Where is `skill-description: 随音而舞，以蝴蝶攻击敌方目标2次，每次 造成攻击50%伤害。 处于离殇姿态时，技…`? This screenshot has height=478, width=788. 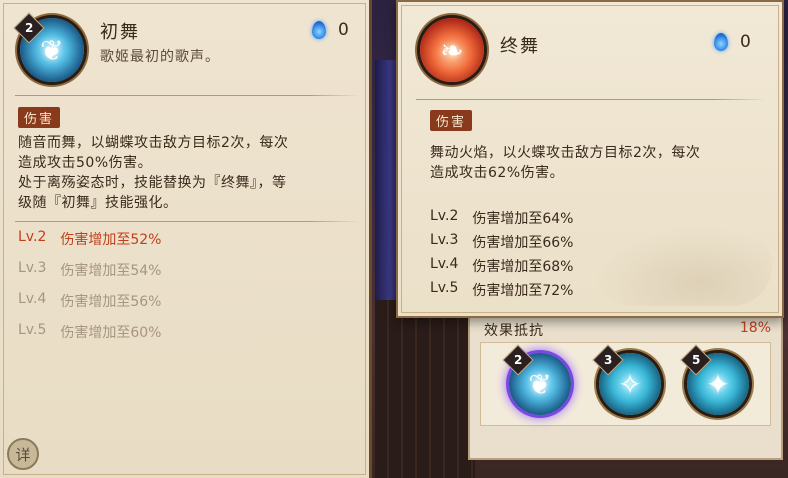 skill-description: 随音而舞，以蝴蝶攻击敌方目标2次，每次 造成攻击50%伤害。 处于离殇姿态时，技… is located at coordinates (190, 173).